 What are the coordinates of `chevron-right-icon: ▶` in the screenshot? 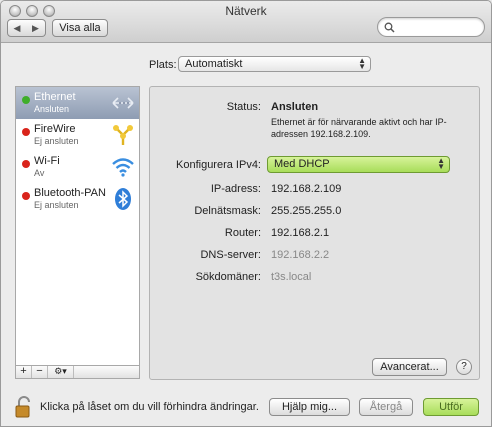 It's located at (35, 27).